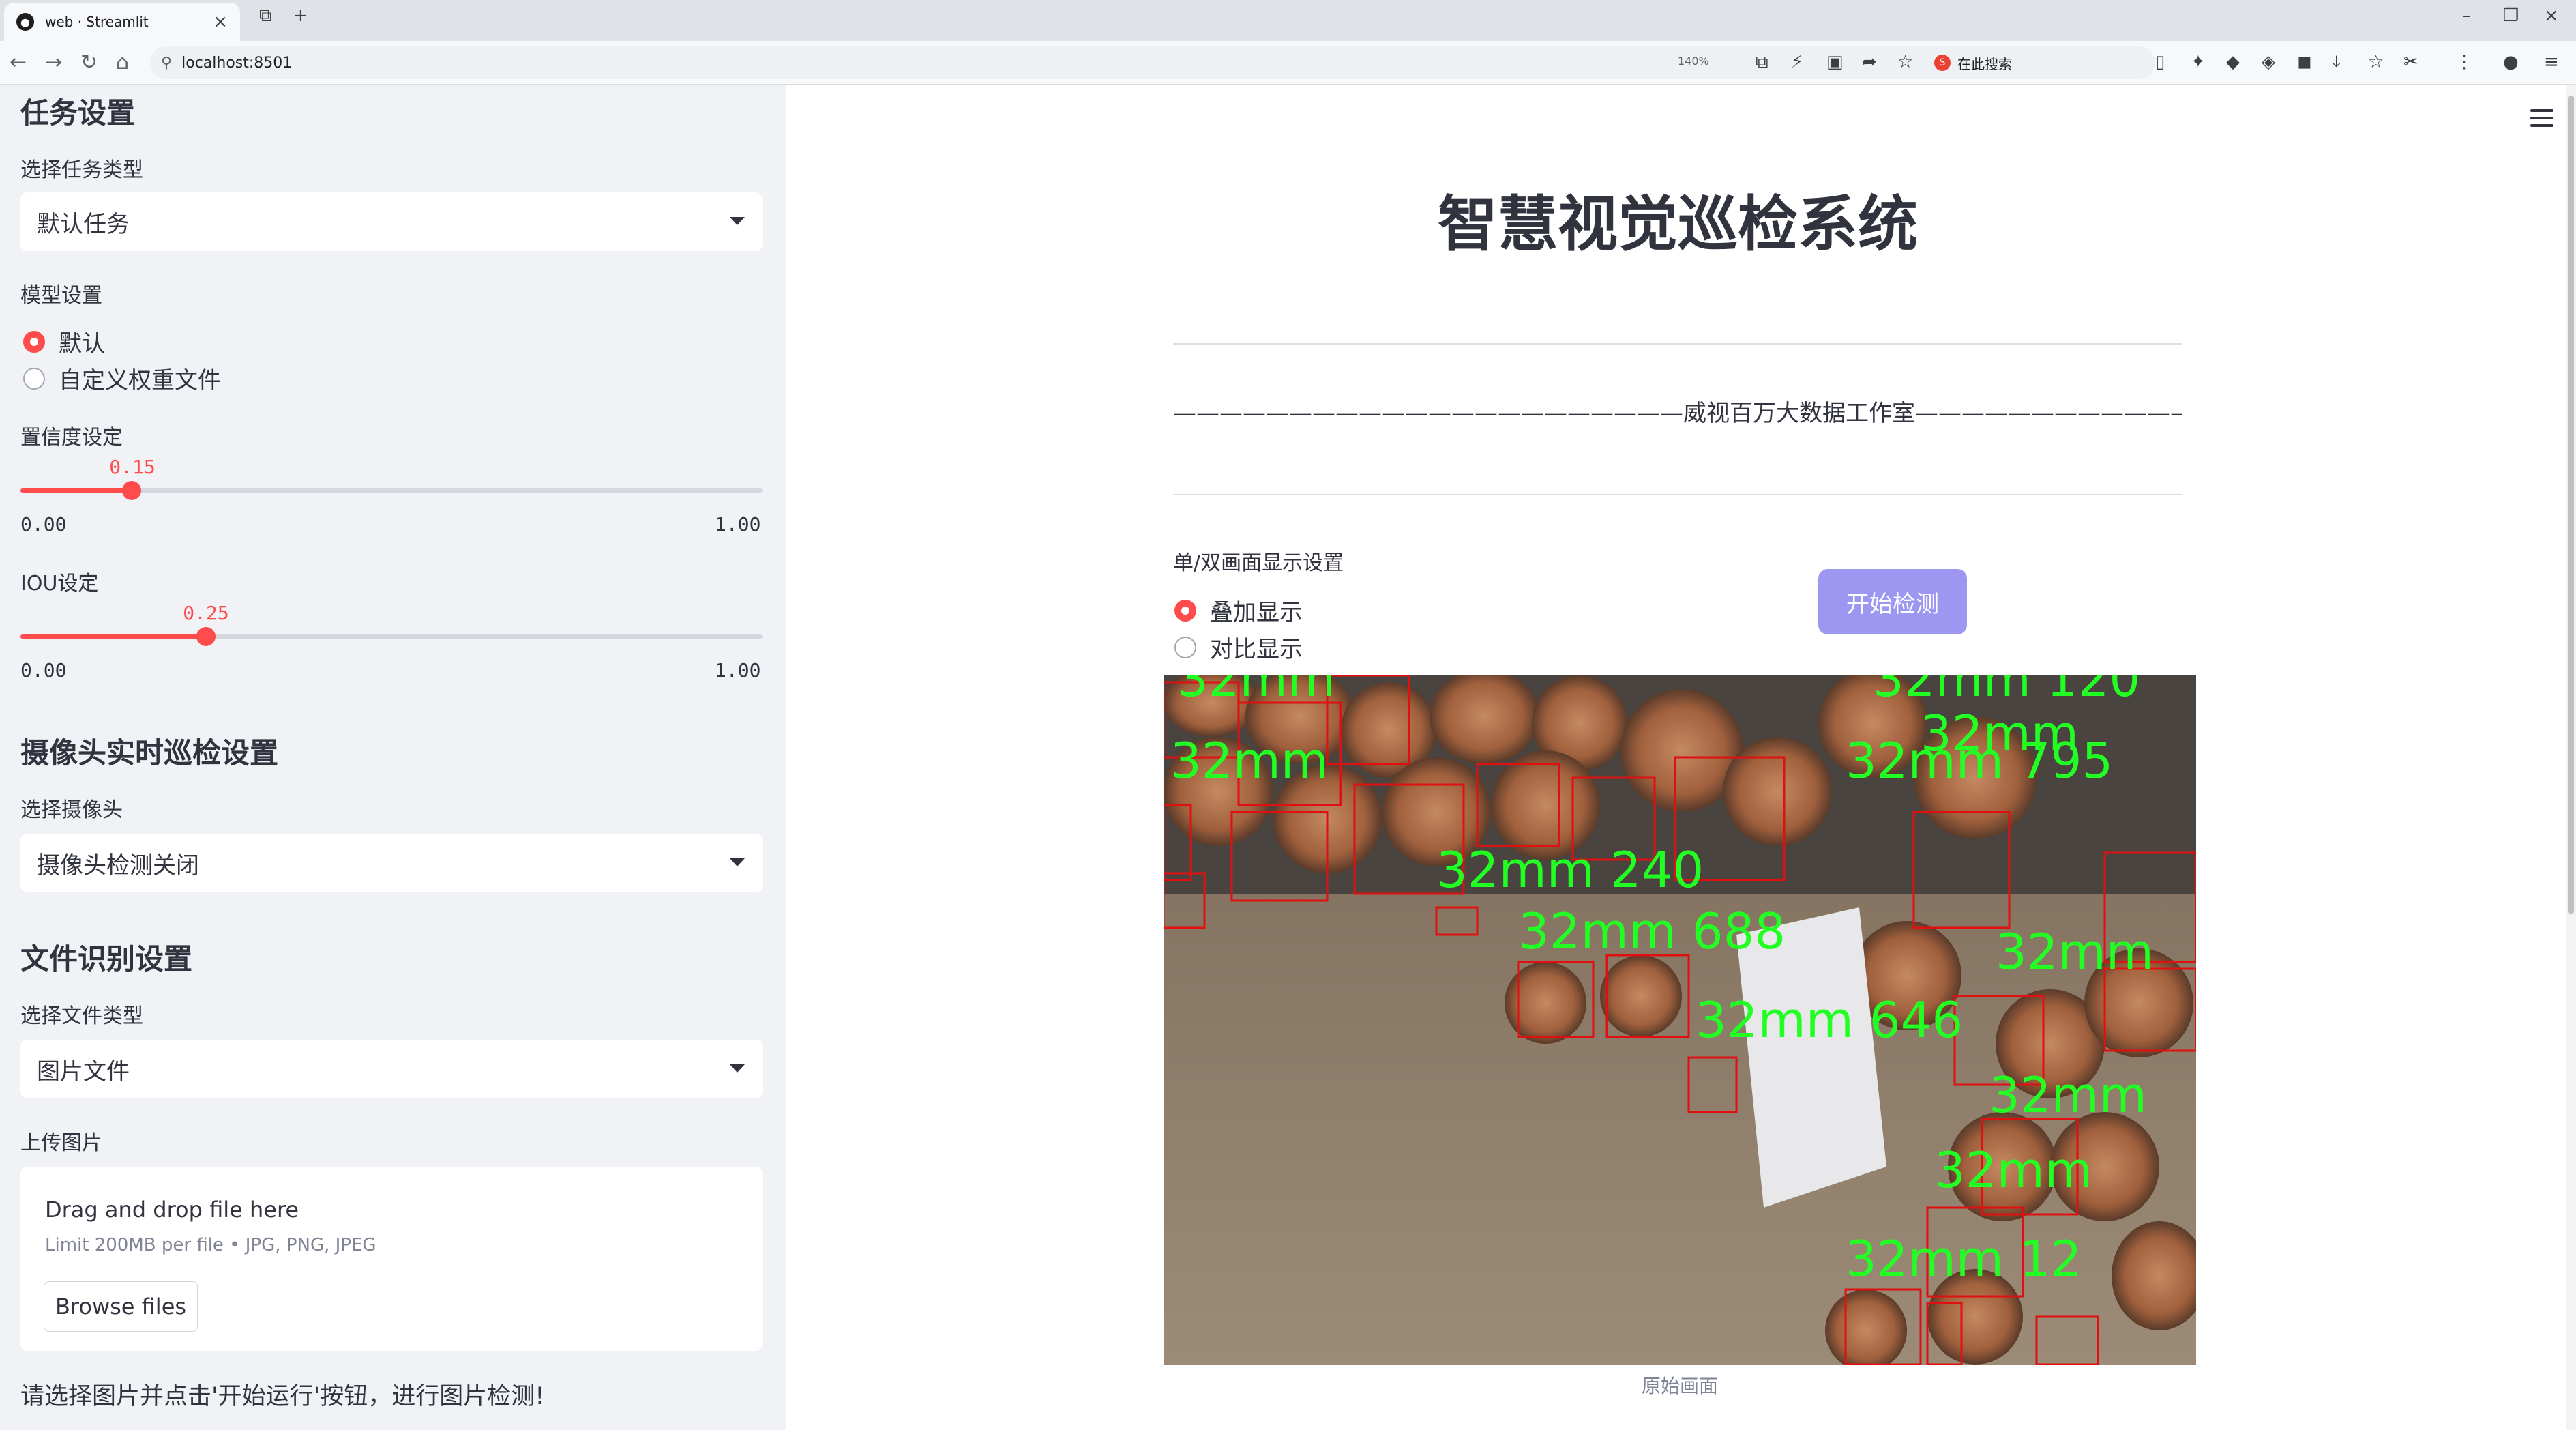  Describe the element at coordinates (53, 62) in the screenshot. I see `forward-icon: →` at that location.